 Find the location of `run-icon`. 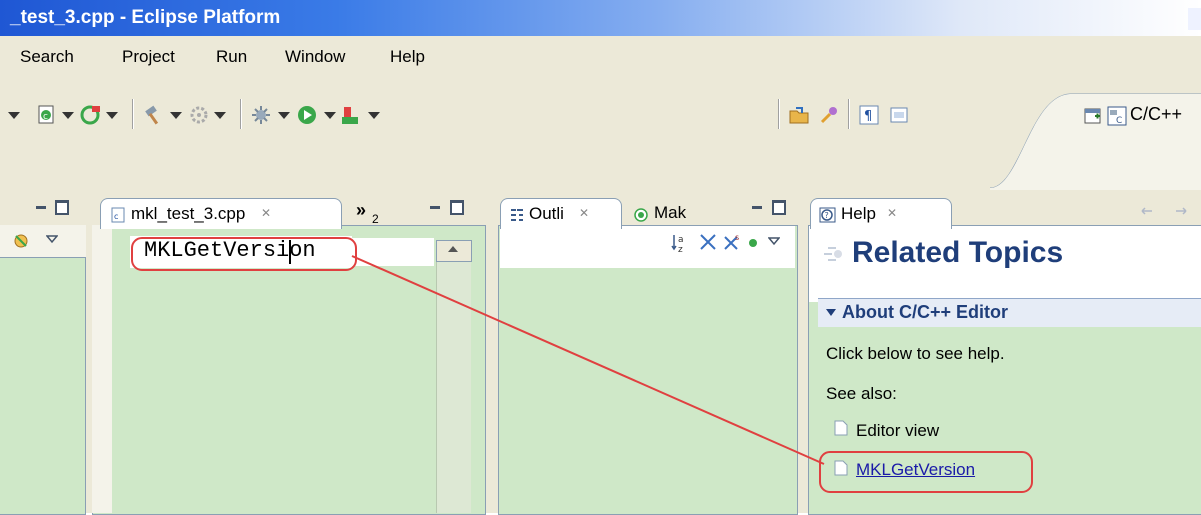

run-icon is located at coordinates (307, 115).